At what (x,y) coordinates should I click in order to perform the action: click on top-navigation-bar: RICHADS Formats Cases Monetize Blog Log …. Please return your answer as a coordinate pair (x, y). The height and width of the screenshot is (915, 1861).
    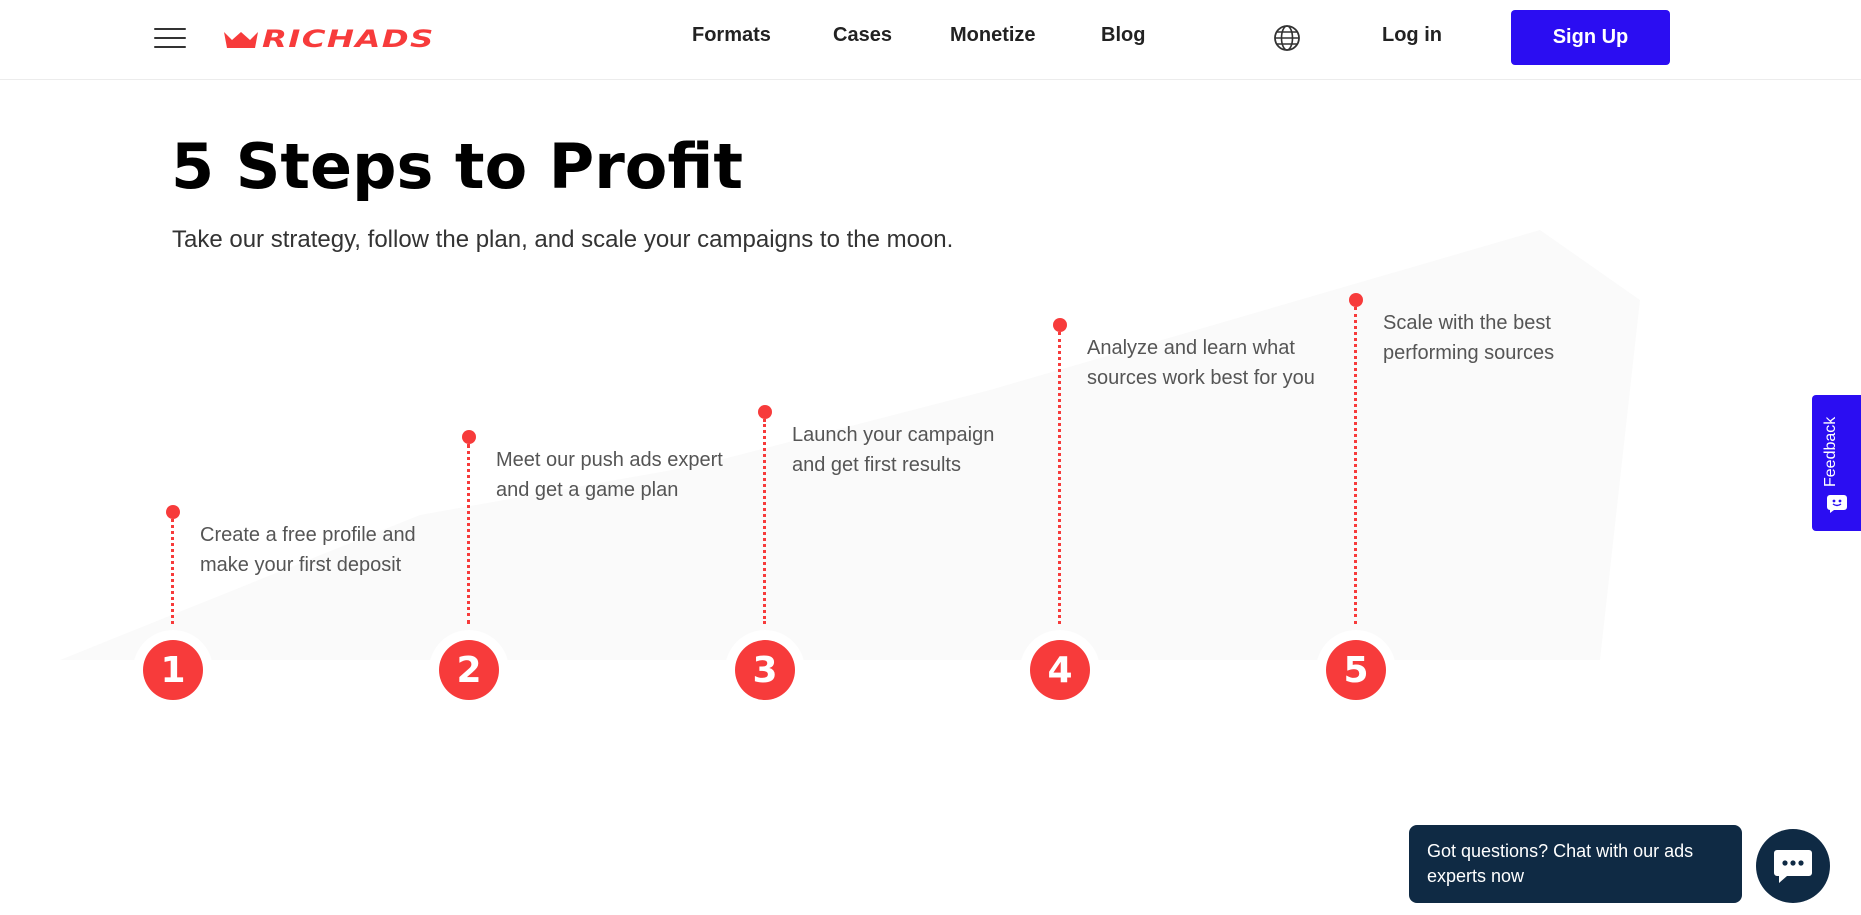
    Looking at the image, I should click on (930, 40).